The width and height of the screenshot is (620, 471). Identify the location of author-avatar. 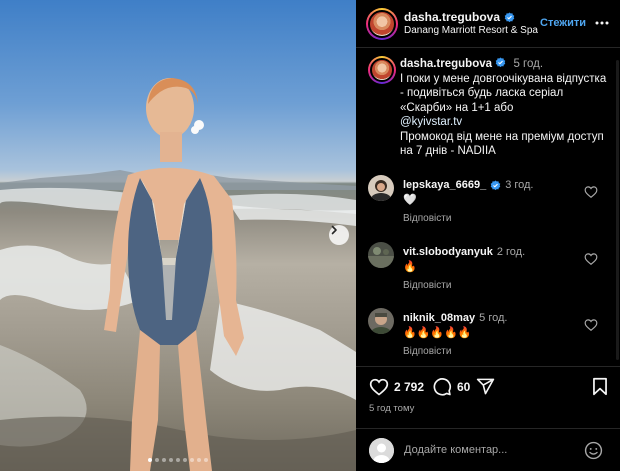
(382, 24).